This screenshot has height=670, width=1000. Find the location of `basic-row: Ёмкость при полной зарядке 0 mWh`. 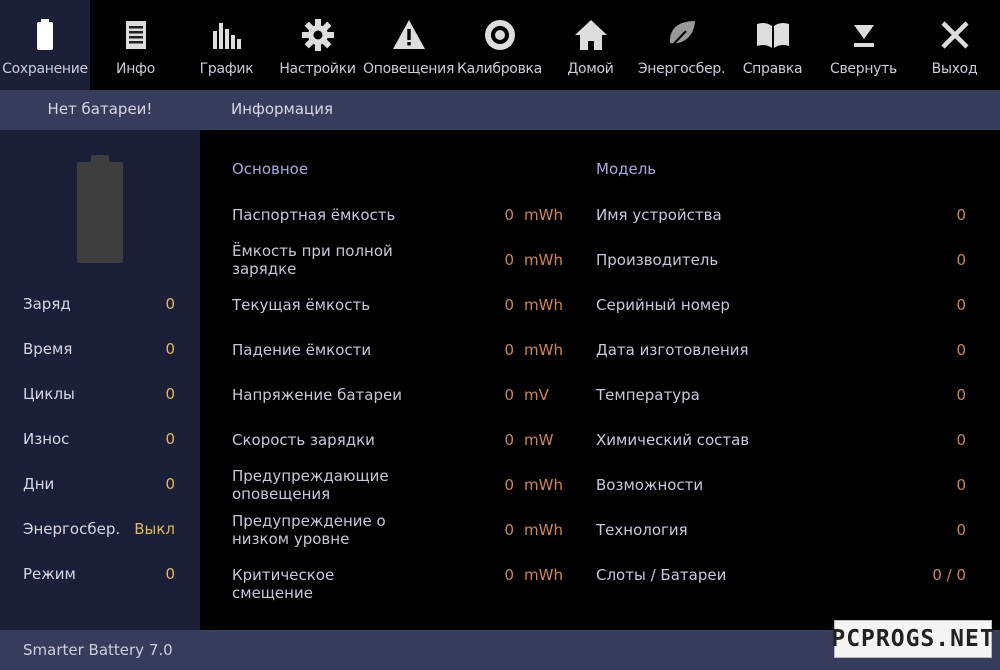

basic-row: Ёмкость при полной зарядке 0 mWh is located at coordinates (390, 260).